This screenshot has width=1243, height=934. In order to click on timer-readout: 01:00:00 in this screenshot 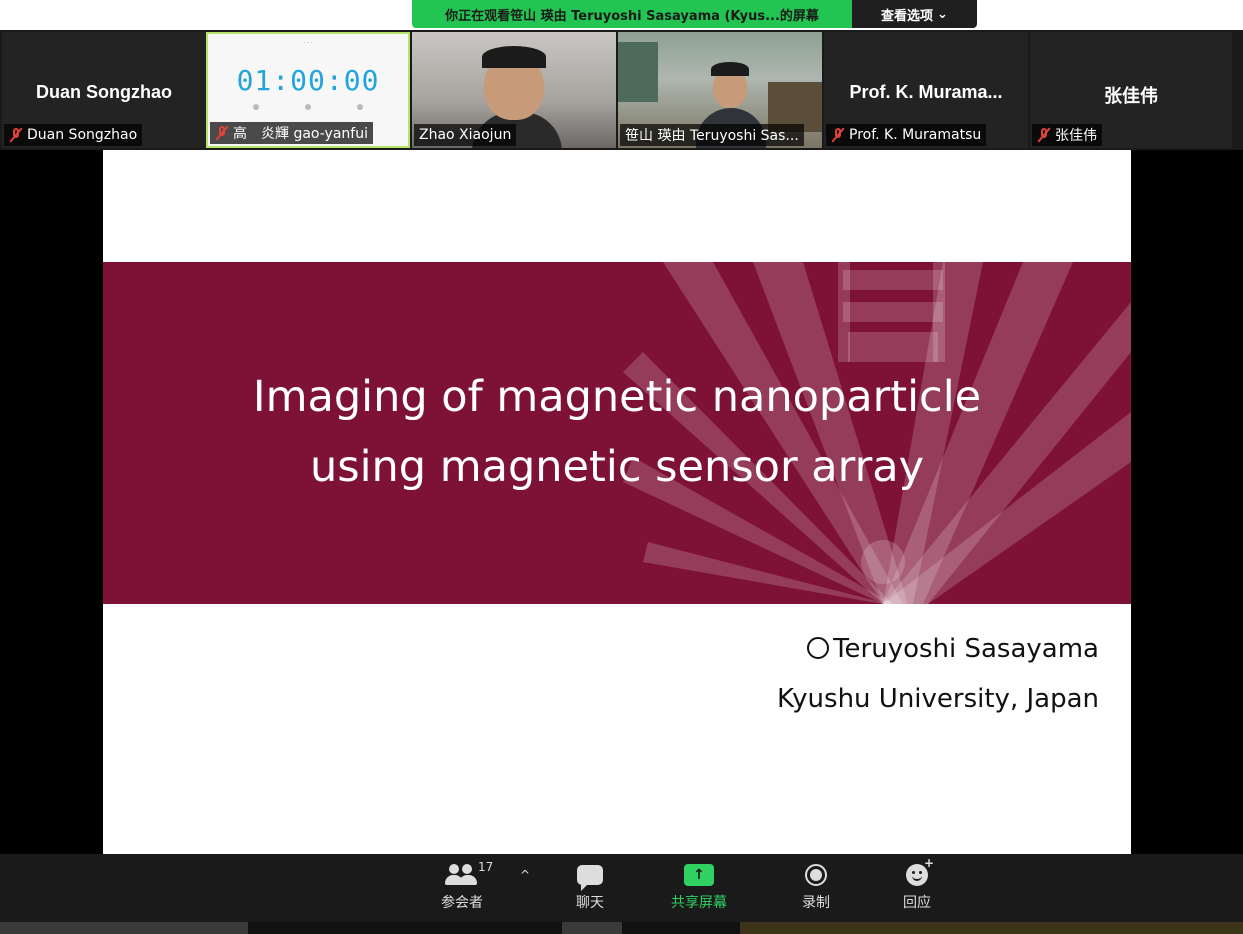, I will do `click(308, 80)`.